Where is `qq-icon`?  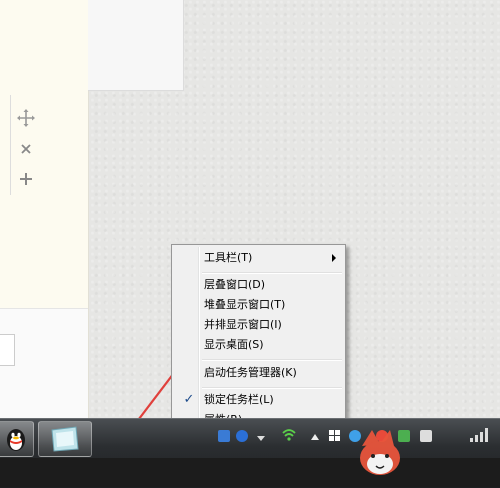 qq-icon is located at coordinates (16, 440).